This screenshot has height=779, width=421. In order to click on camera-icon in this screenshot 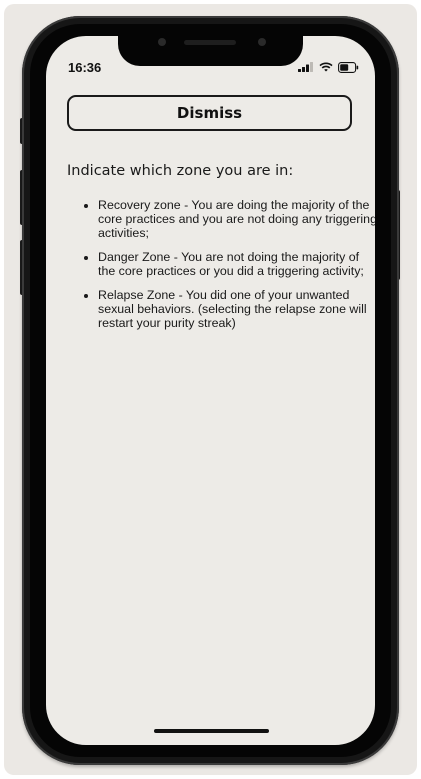, I will do `click(162, 42)`.